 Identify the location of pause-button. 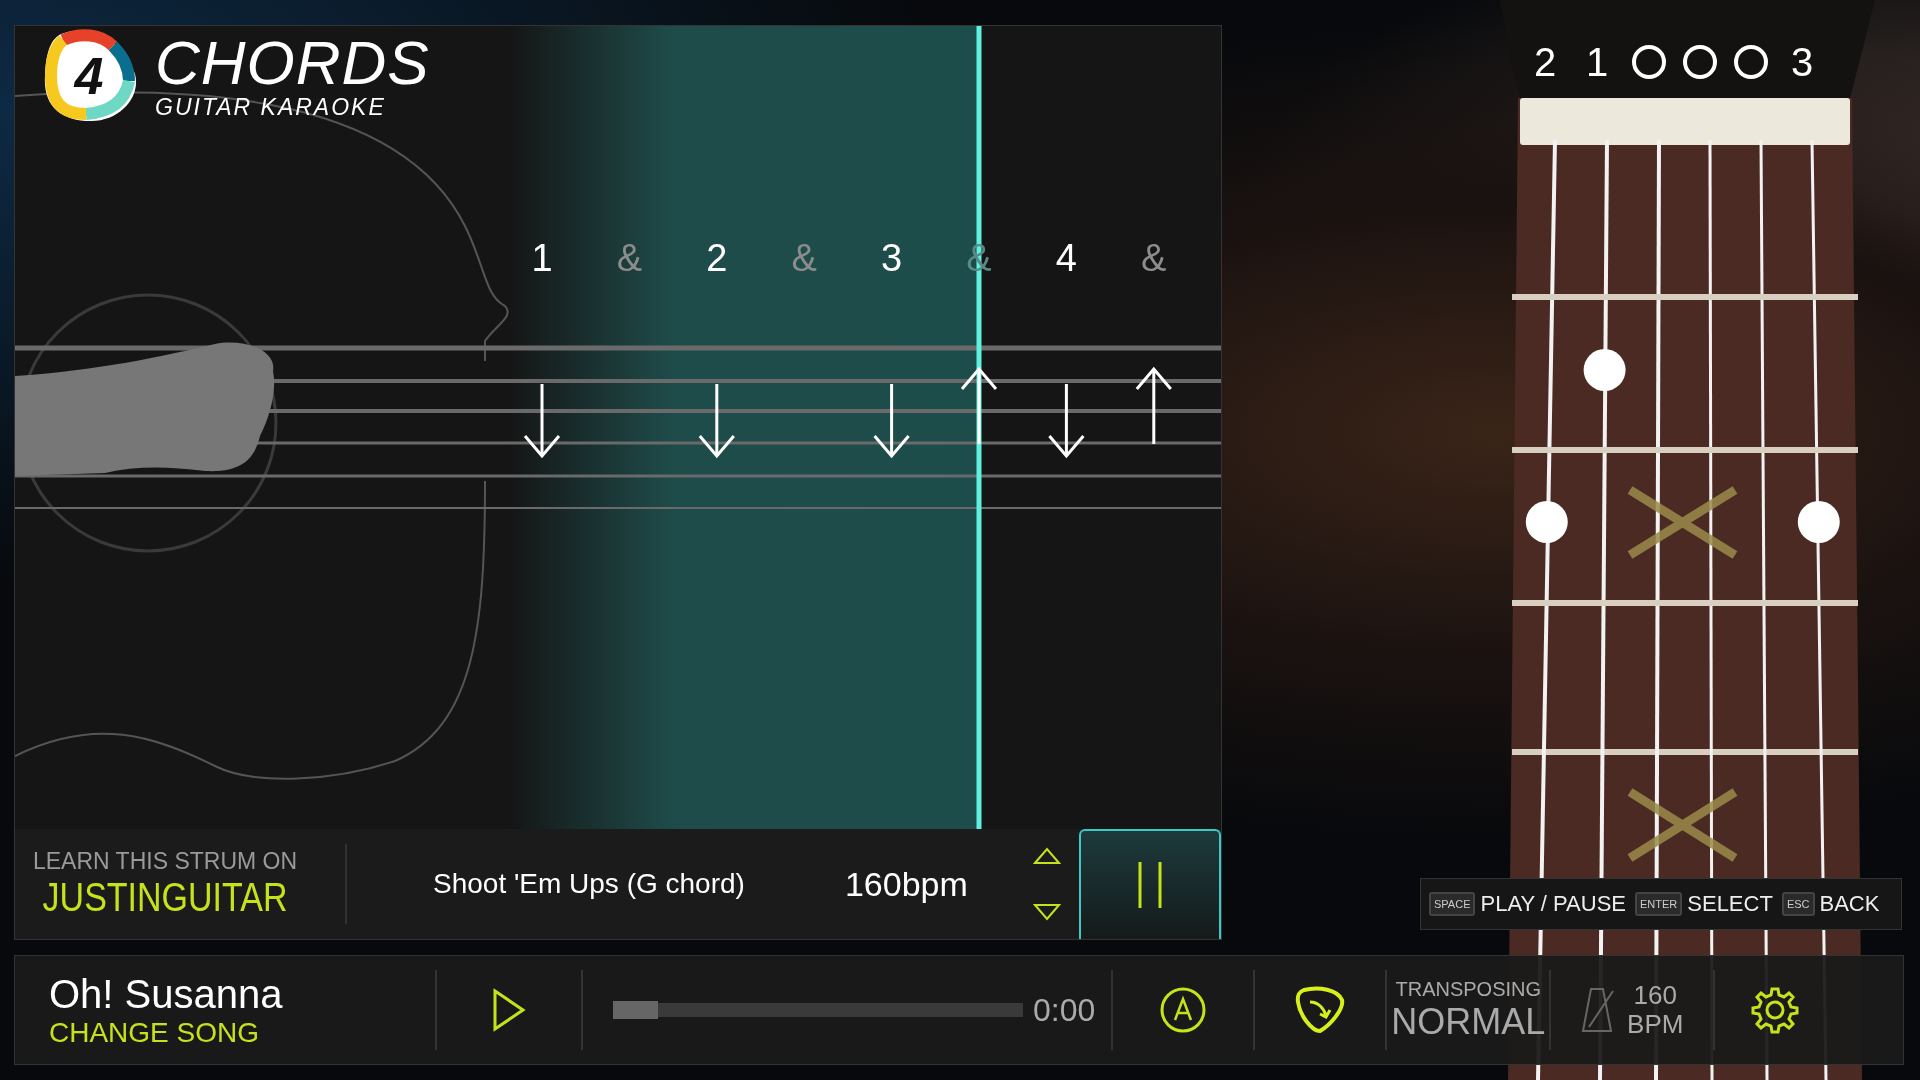
(1150, 884).